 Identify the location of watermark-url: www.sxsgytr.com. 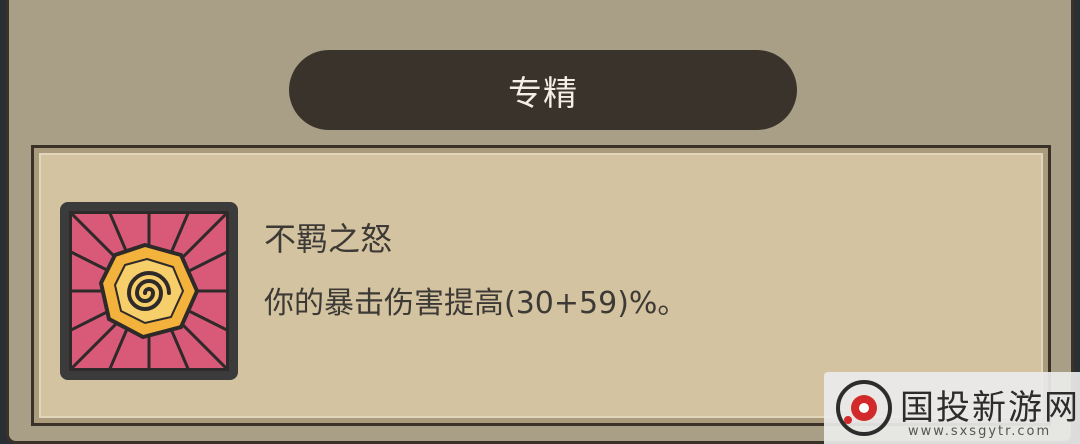
(980, 431).